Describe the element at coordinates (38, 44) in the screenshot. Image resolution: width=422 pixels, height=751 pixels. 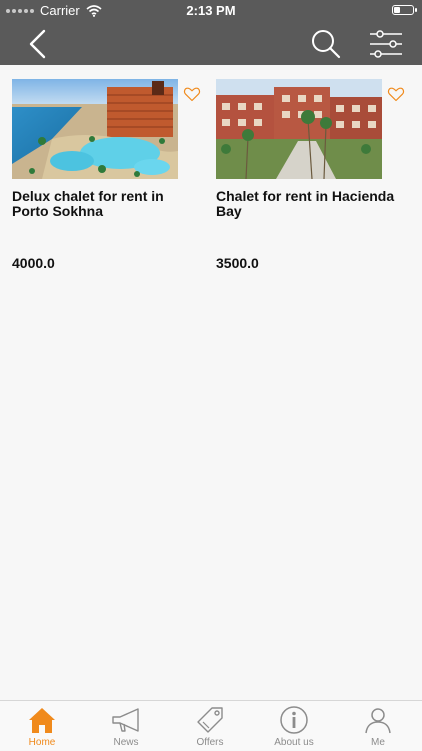
I see `chevron-left-icon` at that location.